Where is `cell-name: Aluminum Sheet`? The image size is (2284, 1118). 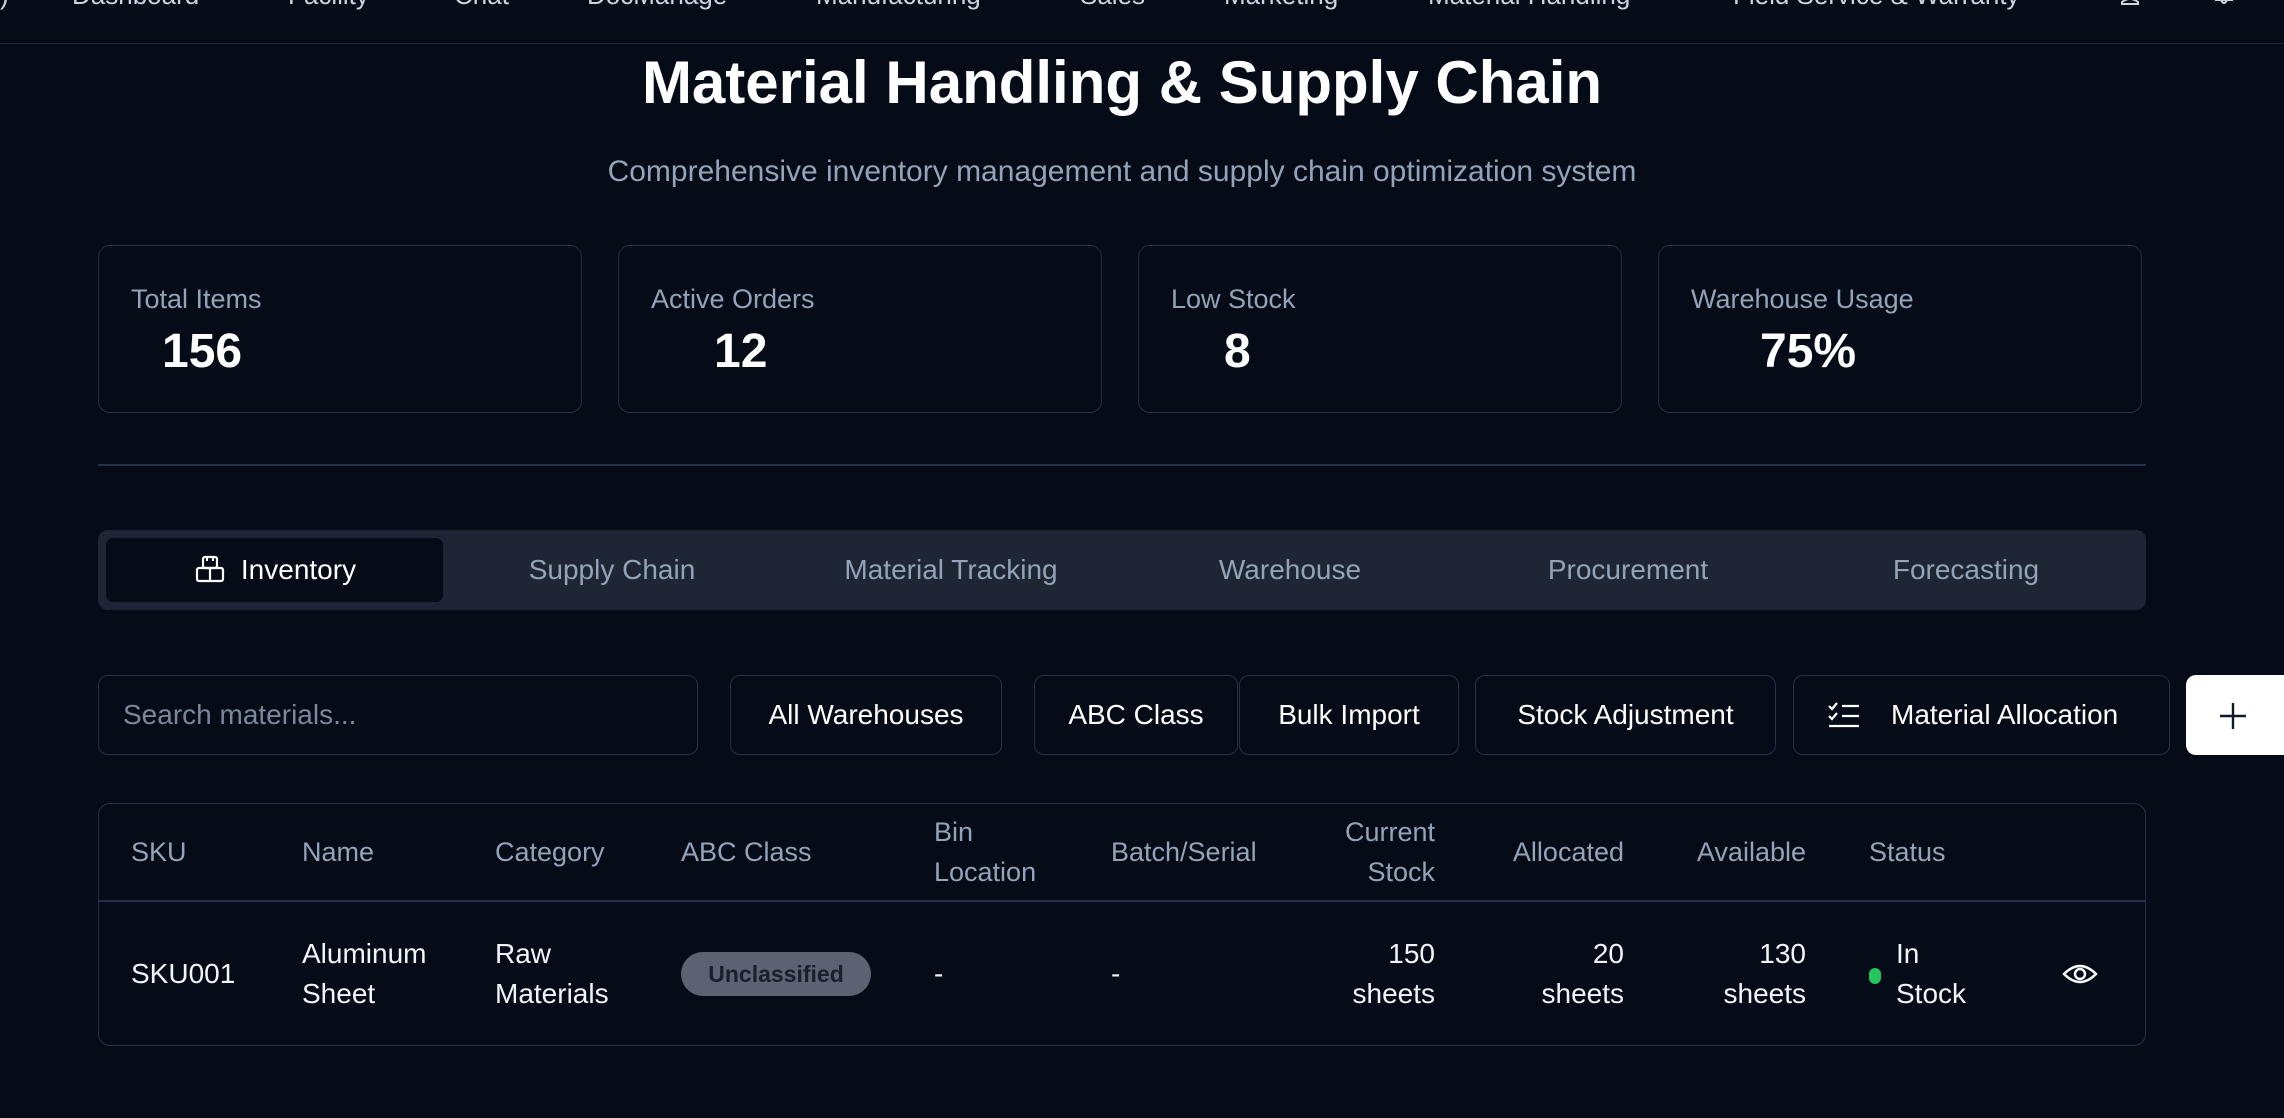
cell-name: Aluminum Sheet is located at coordinates (364, 974).